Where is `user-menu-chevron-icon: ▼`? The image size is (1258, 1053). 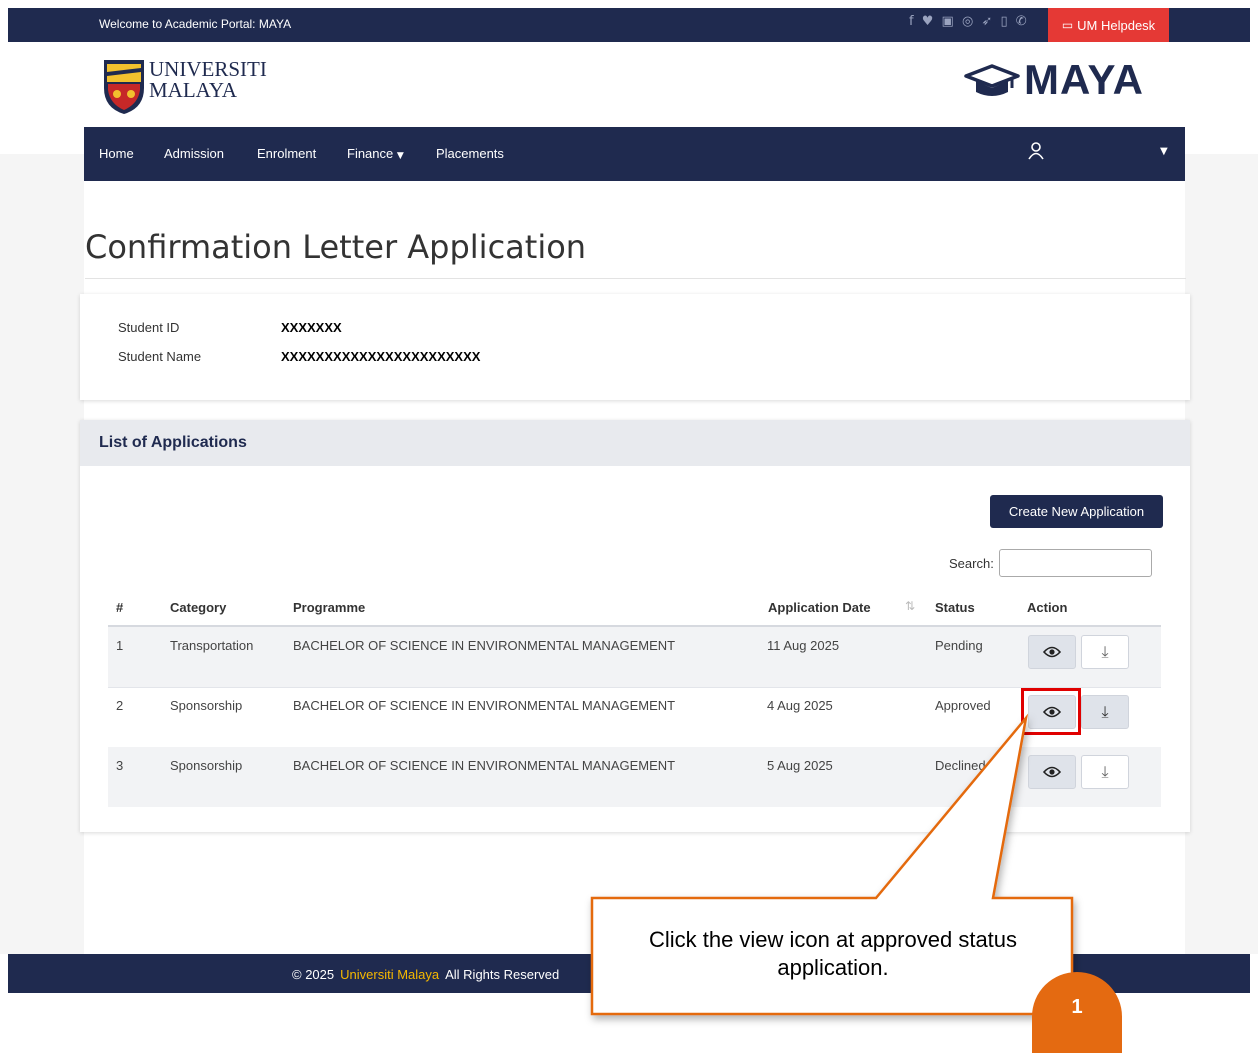
user-menu-chevron-icon: ▼ is located at coordinates (1164, 151).